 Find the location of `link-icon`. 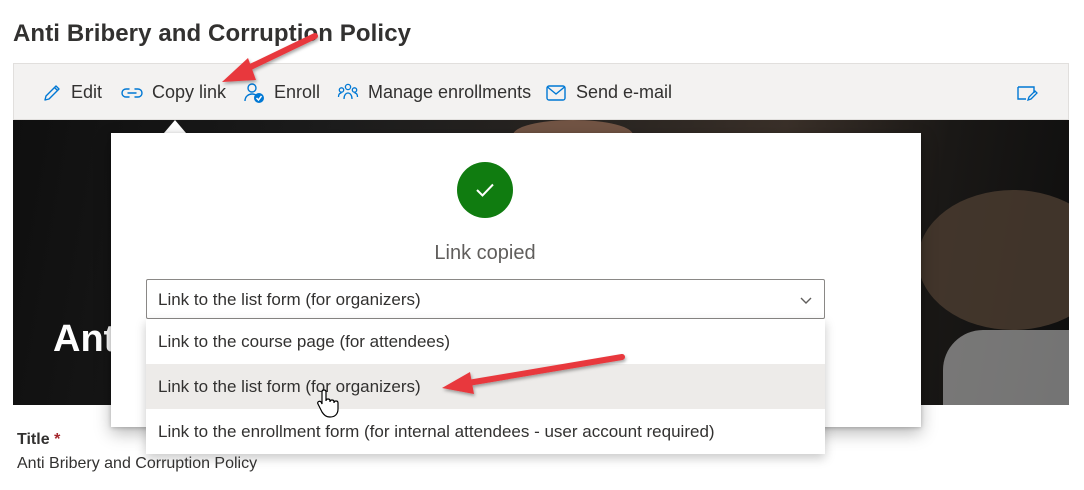

link-icon is located at coordinates (132, 92).